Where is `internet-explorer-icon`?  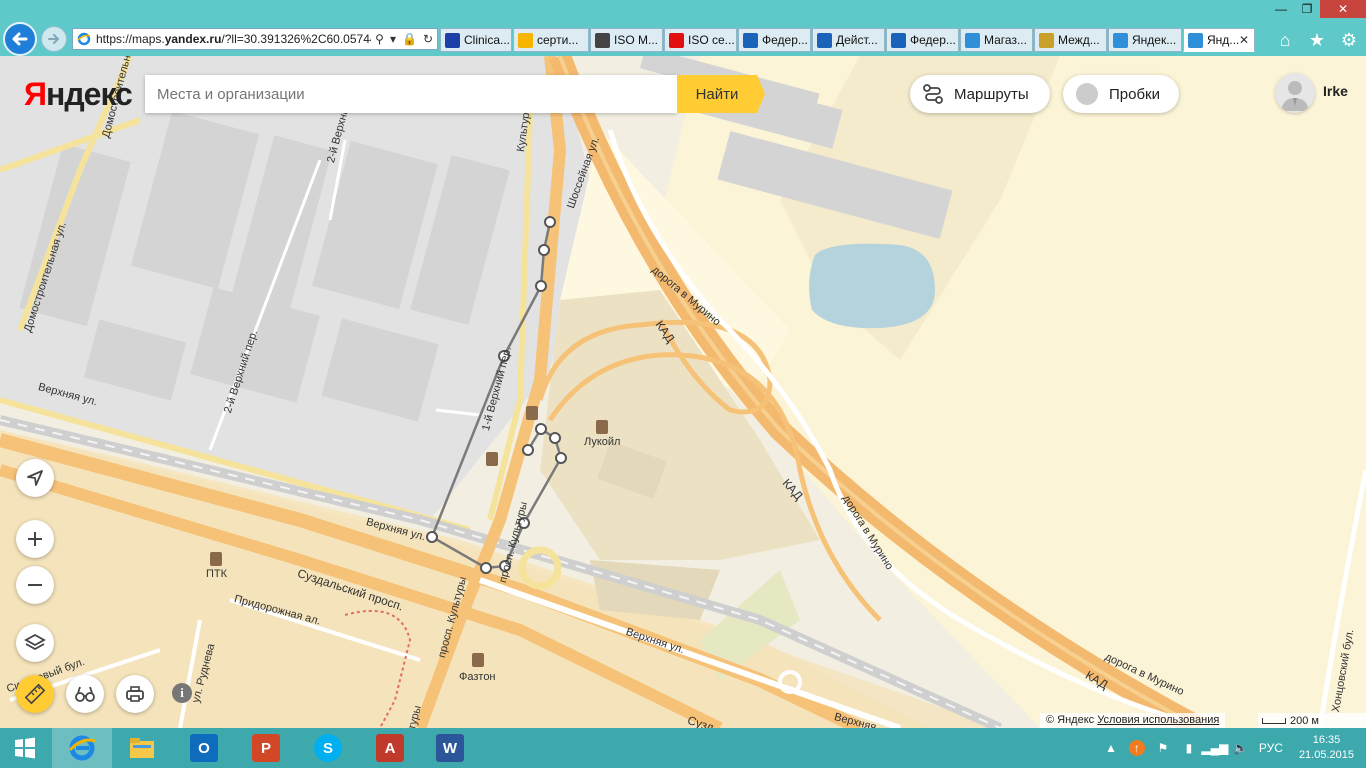
internet-explorer-icon is located at coordinates (82, 748).